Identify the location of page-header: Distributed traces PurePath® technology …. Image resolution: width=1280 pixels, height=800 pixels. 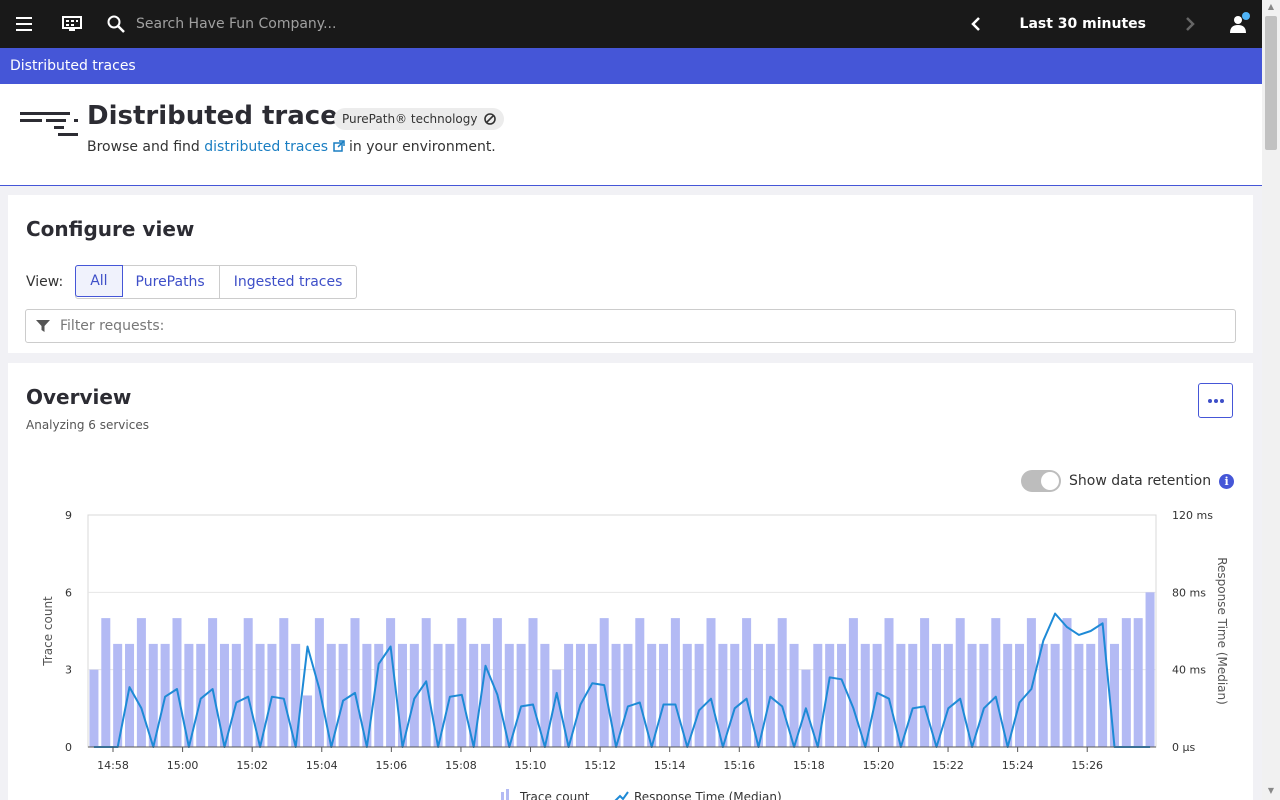
(631, 135).